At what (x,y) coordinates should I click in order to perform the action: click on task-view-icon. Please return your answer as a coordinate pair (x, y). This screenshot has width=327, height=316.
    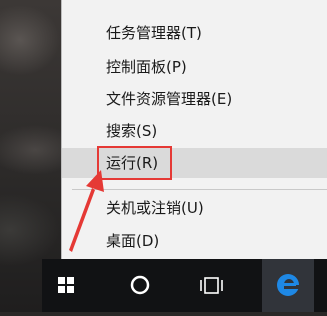
    Looking at the image, I should click on (211, 285).